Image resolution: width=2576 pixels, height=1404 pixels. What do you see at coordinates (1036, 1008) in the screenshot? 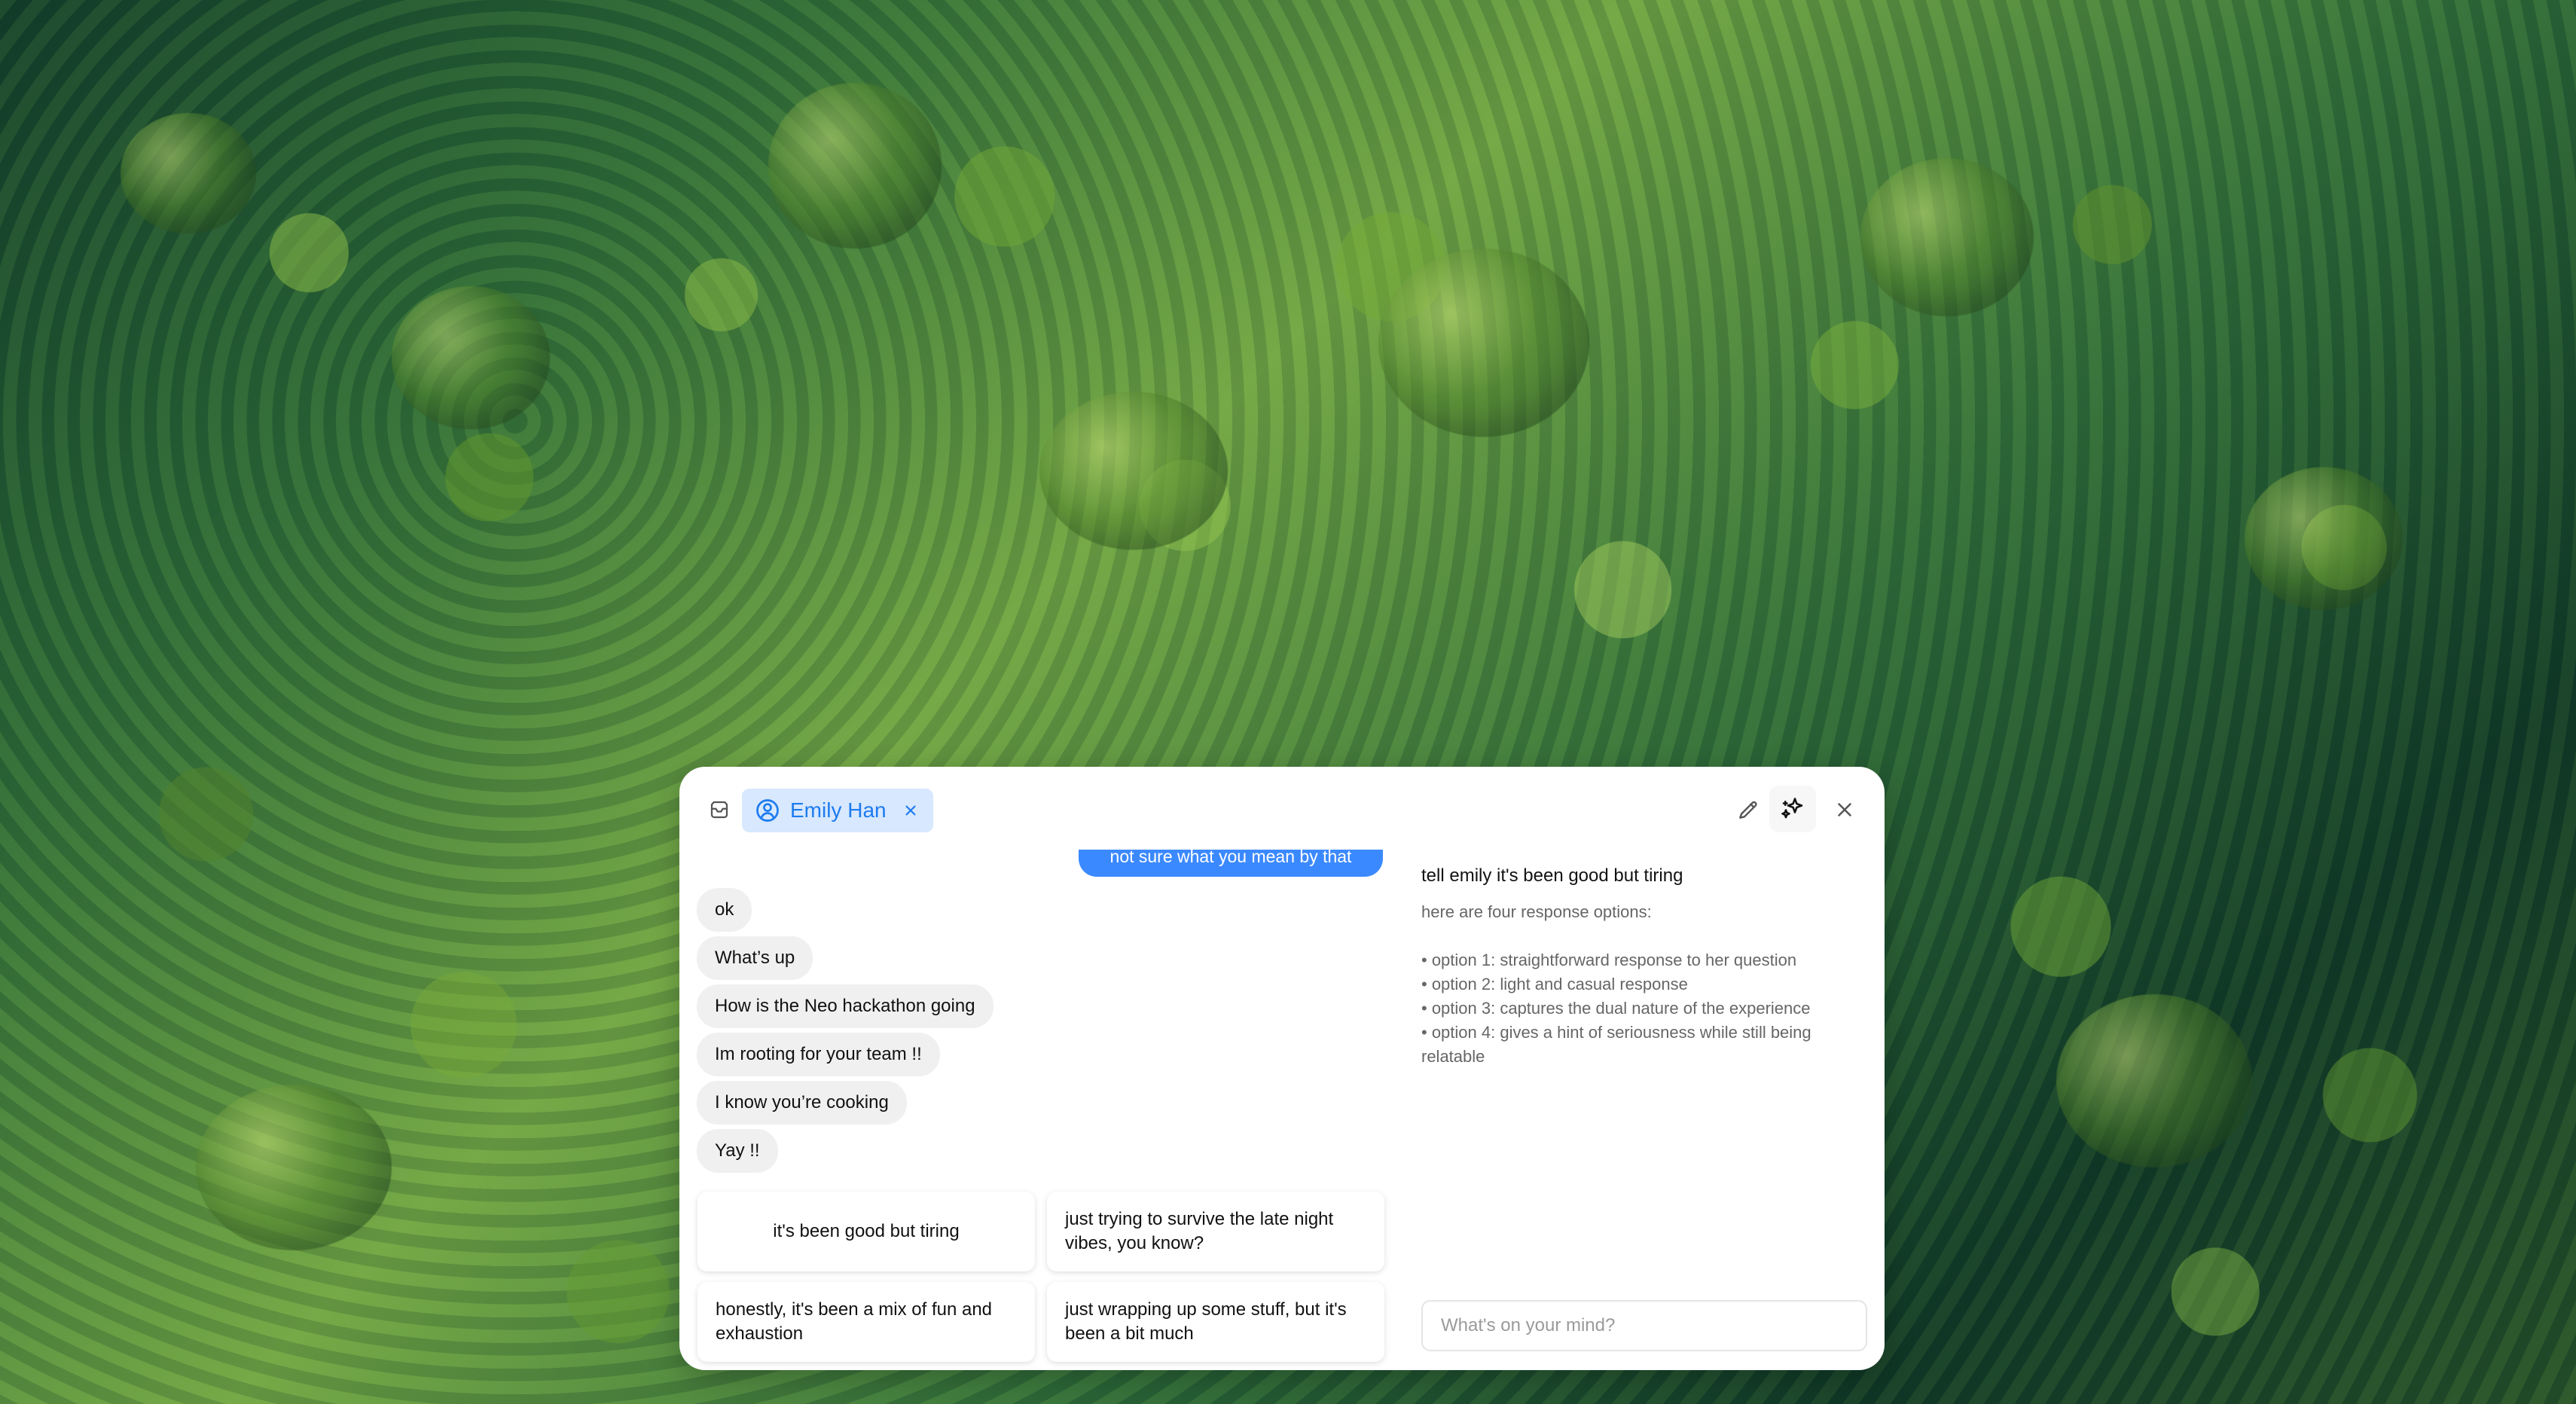
I see `list-item: How is the Neo hackathon going` at bounding box center [1036, 1008].